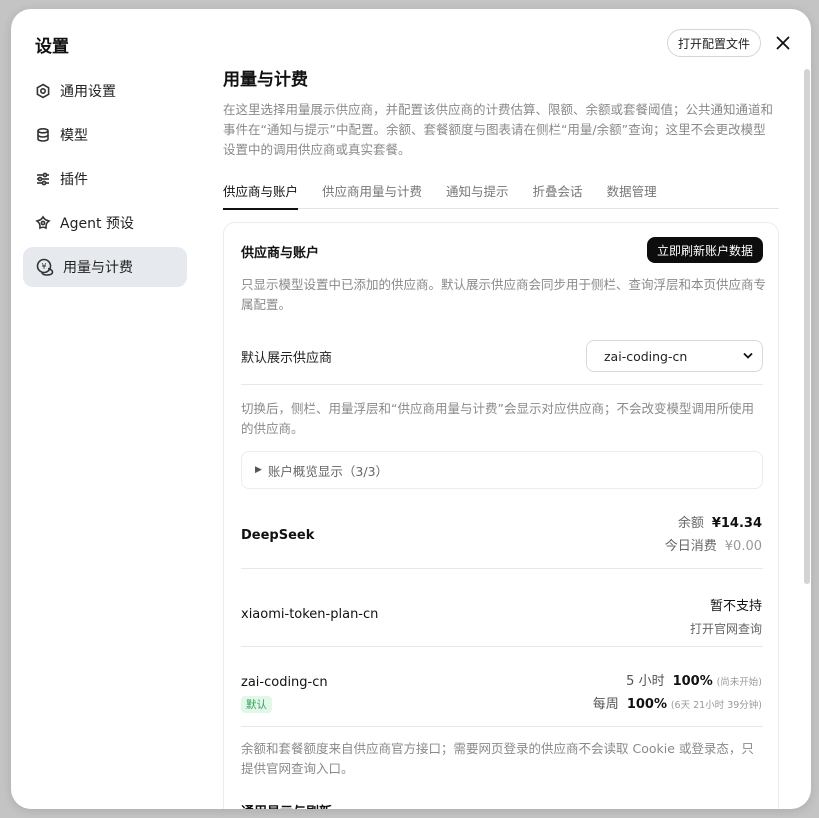 This screenshot has width=819, height=818. What do you see at coordinates (690, 523) in the screenshot?
I see `balance-label: 余额` at bounding box center [690, 523].